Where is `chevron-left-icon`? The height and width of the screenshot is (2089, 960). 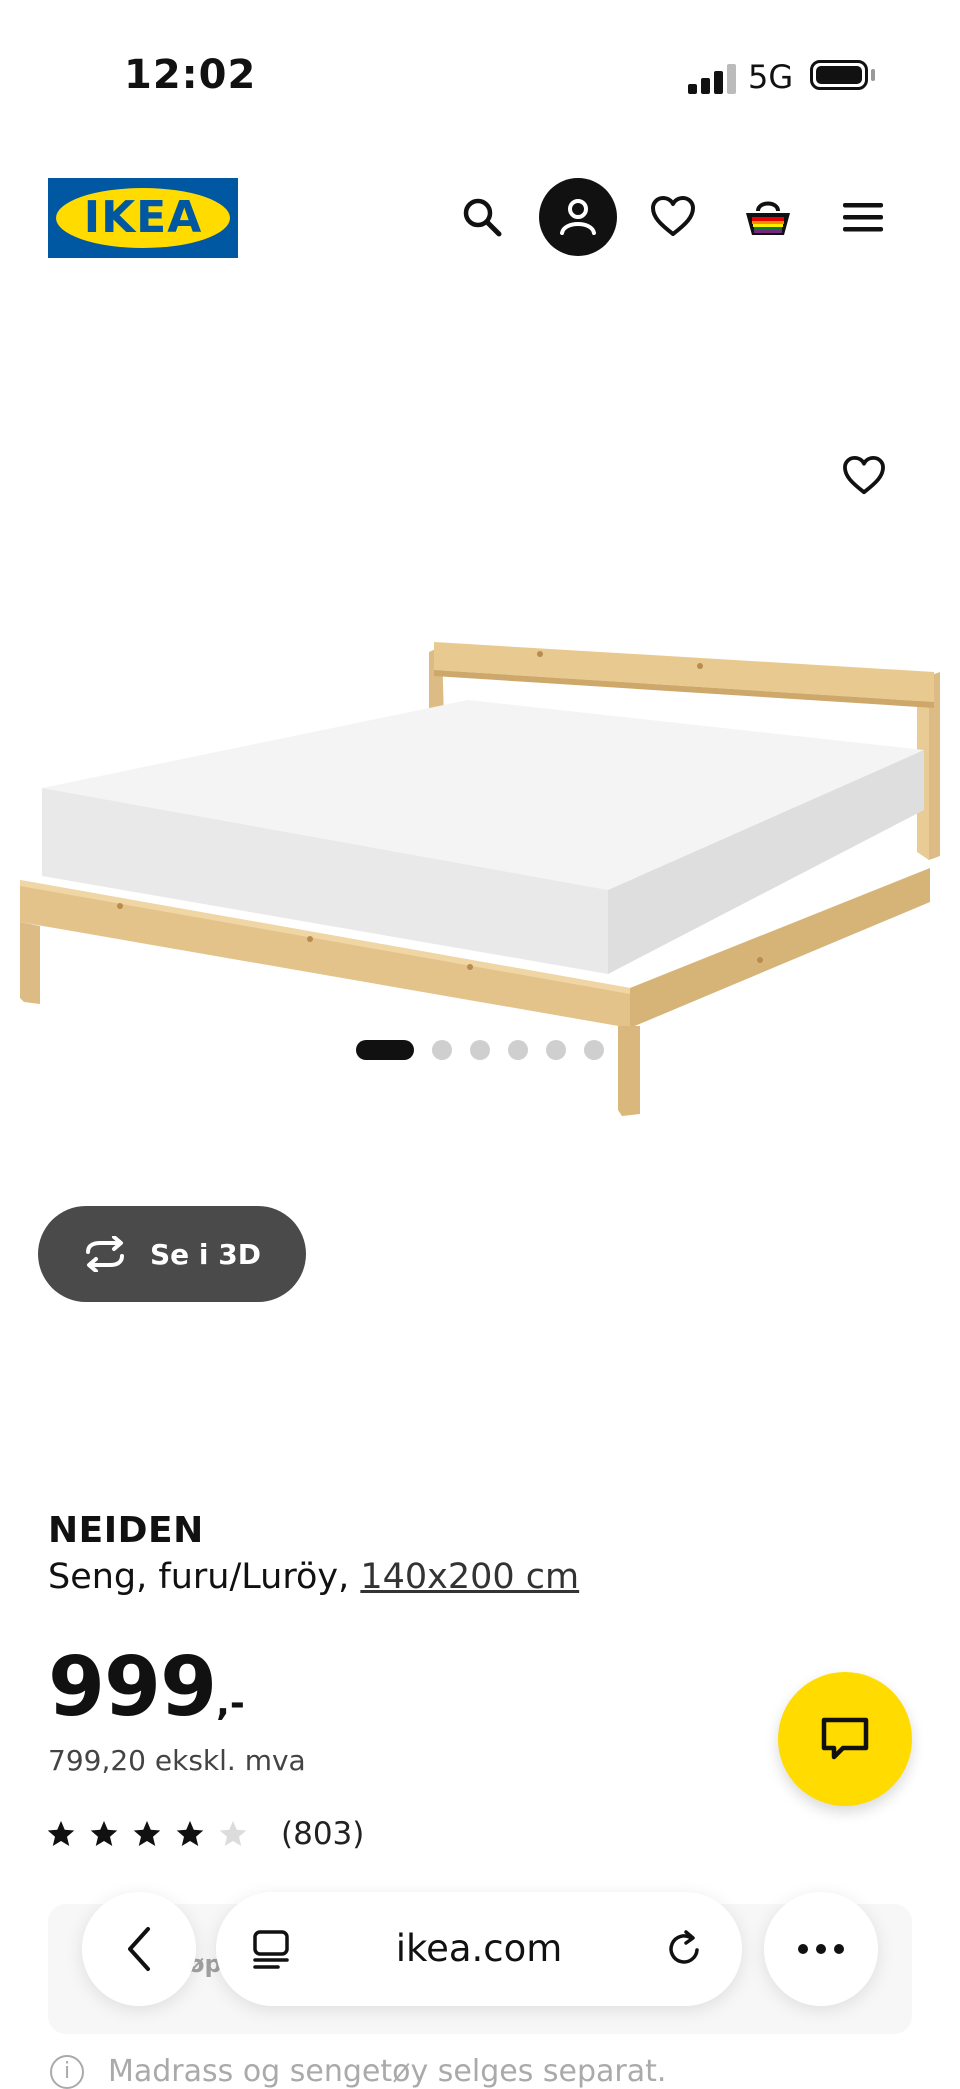
chevron-left-icon is located at coordinates (139, 1949).